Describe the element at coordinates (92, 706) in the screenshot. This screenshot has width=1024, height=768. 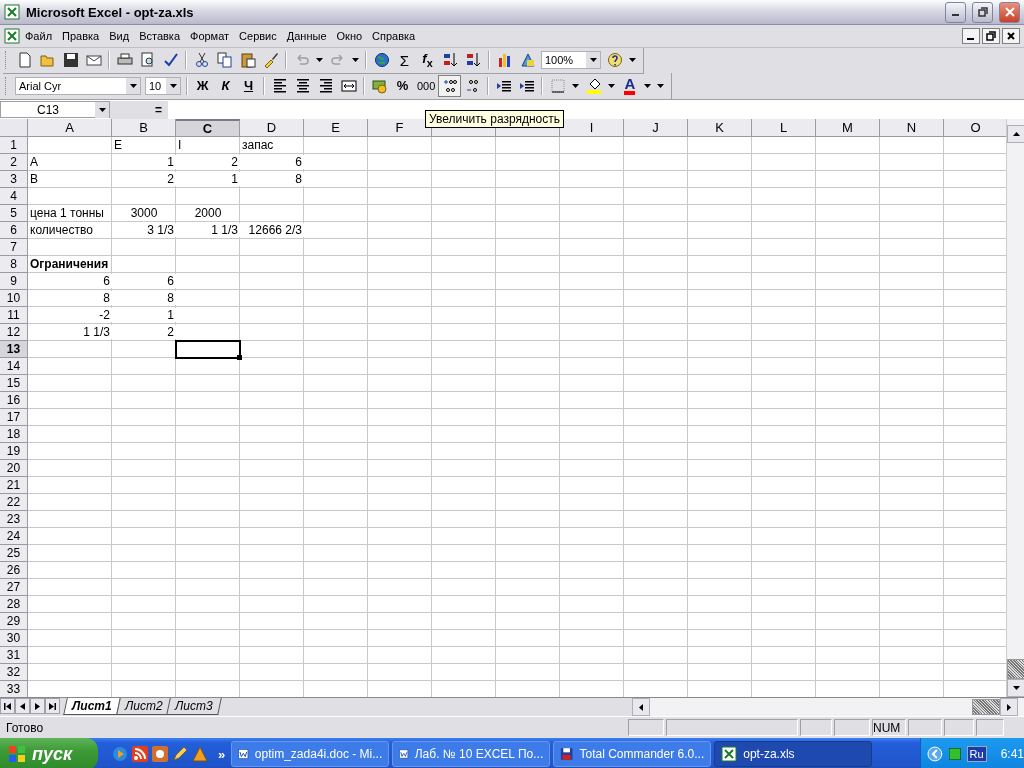
I see `sheet-tab: Лист1` at that location.